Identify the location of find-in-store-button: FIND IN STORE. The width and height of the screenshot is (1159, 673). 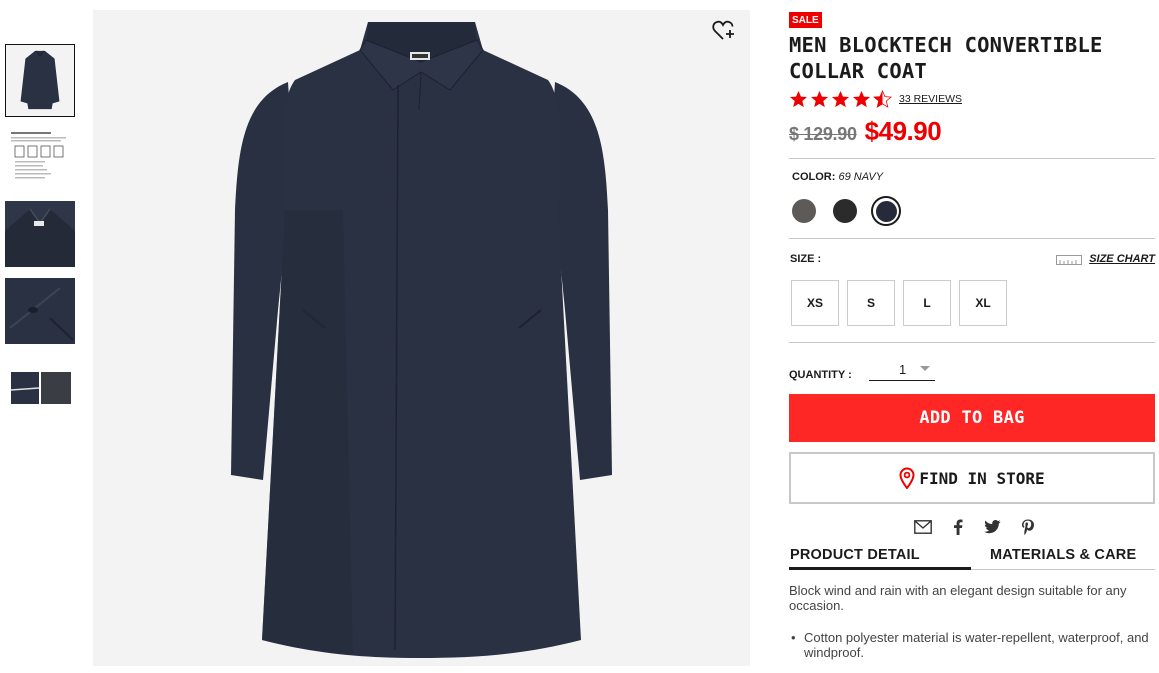
(972, 478).